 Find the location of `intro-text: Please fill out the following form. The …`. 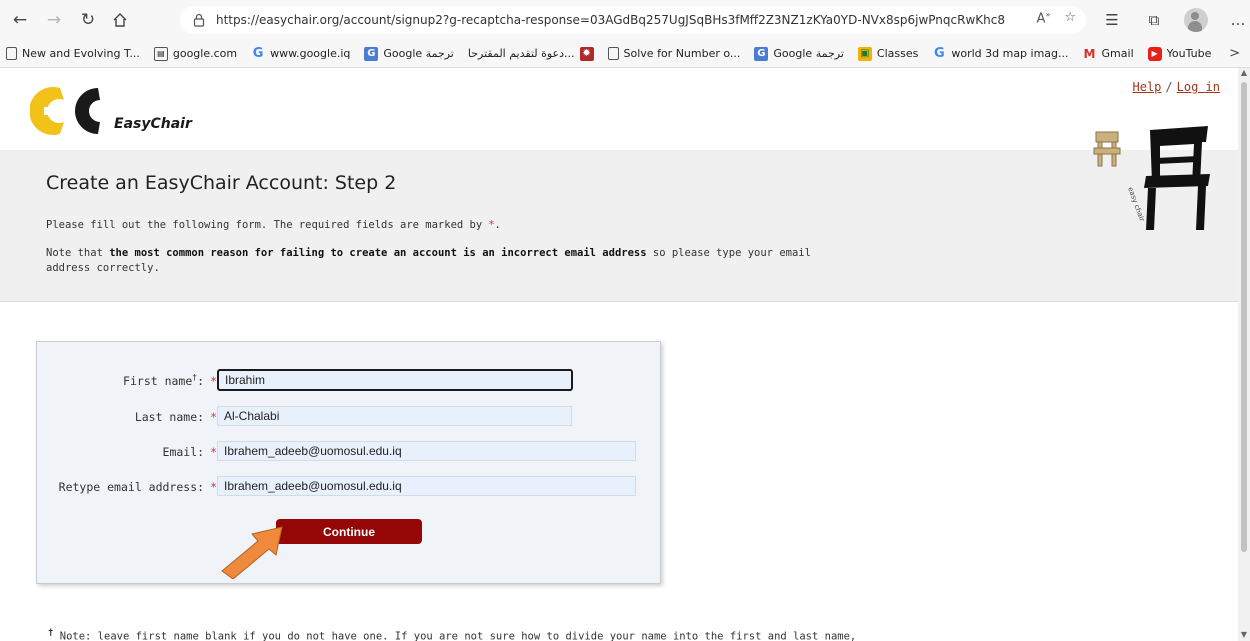

intro-text: Please fill out the following form. The … is located at coordinates (273, 225).